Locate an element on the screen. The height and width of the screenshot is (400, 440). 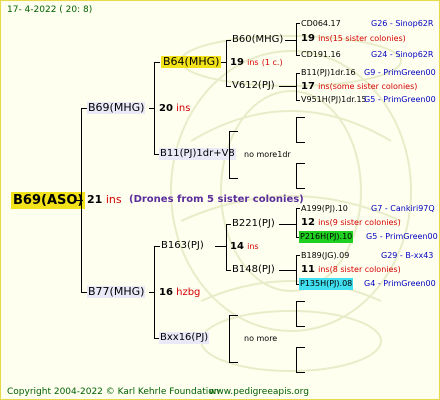
gen2-d-id: Bxx16(PJ) is located at coordinates (184, 338).